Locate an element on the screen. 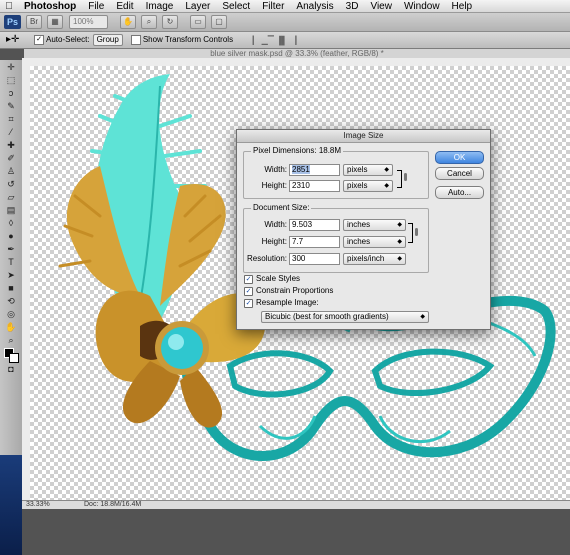  pixel-link-bracket is located at coordinates (399, 179).